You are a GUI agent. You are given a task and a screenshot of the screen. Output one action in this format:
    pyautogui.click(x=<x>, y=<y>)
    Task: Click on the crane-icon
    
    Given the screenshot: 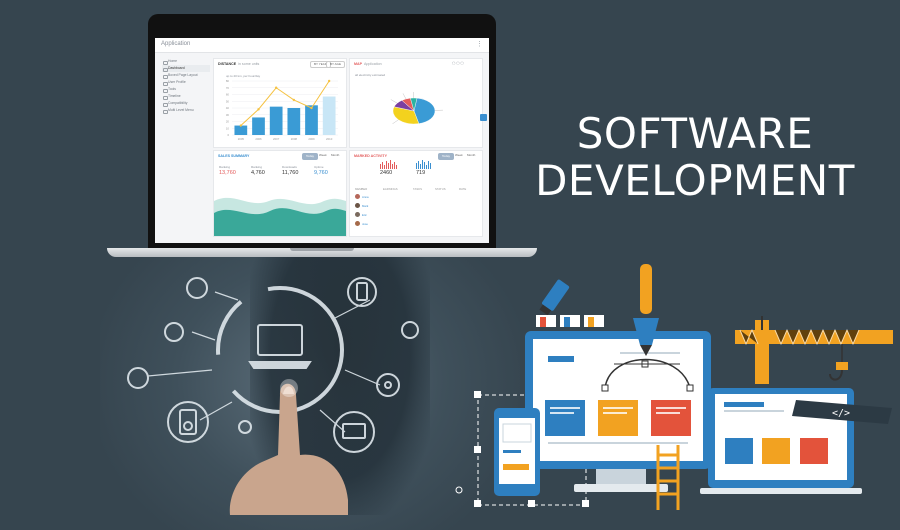 What is the action you would take?
    pyautogui.click(x=814, y=350)
    